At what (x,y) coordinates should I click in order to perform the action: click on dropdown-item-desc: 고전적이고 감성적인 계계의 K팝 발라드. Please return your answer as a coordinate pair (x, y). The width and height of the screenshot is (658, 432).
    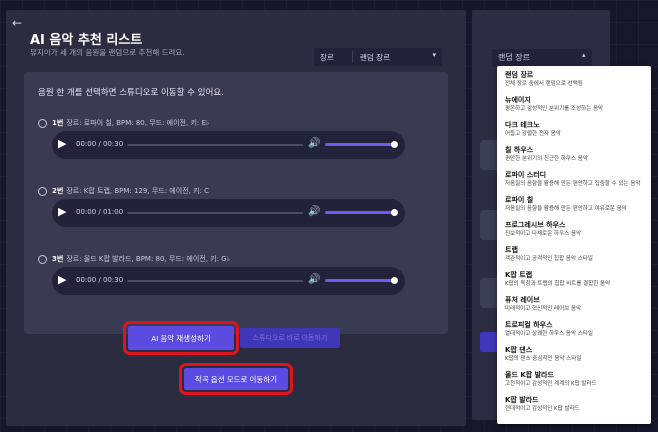
    Looking at the image, I should click on (551, 384).